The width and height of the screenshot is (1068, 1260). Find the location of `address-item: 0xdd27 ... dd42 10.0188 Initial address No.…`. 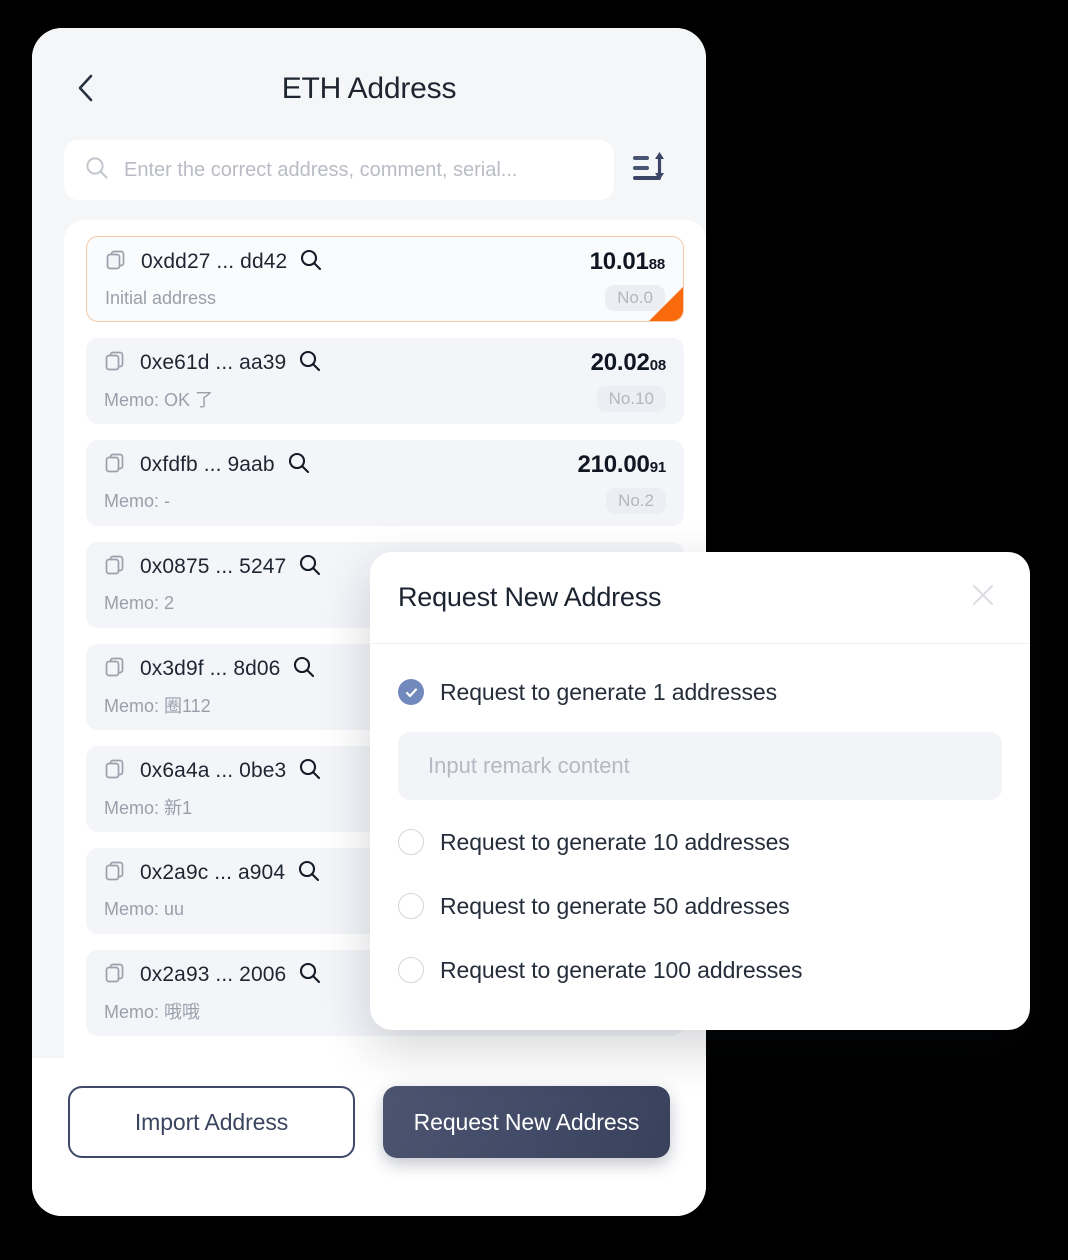

address-item: 0xdd27 ... dd42 10.0188 Initial address No.… is located at coordinates (385, 279).